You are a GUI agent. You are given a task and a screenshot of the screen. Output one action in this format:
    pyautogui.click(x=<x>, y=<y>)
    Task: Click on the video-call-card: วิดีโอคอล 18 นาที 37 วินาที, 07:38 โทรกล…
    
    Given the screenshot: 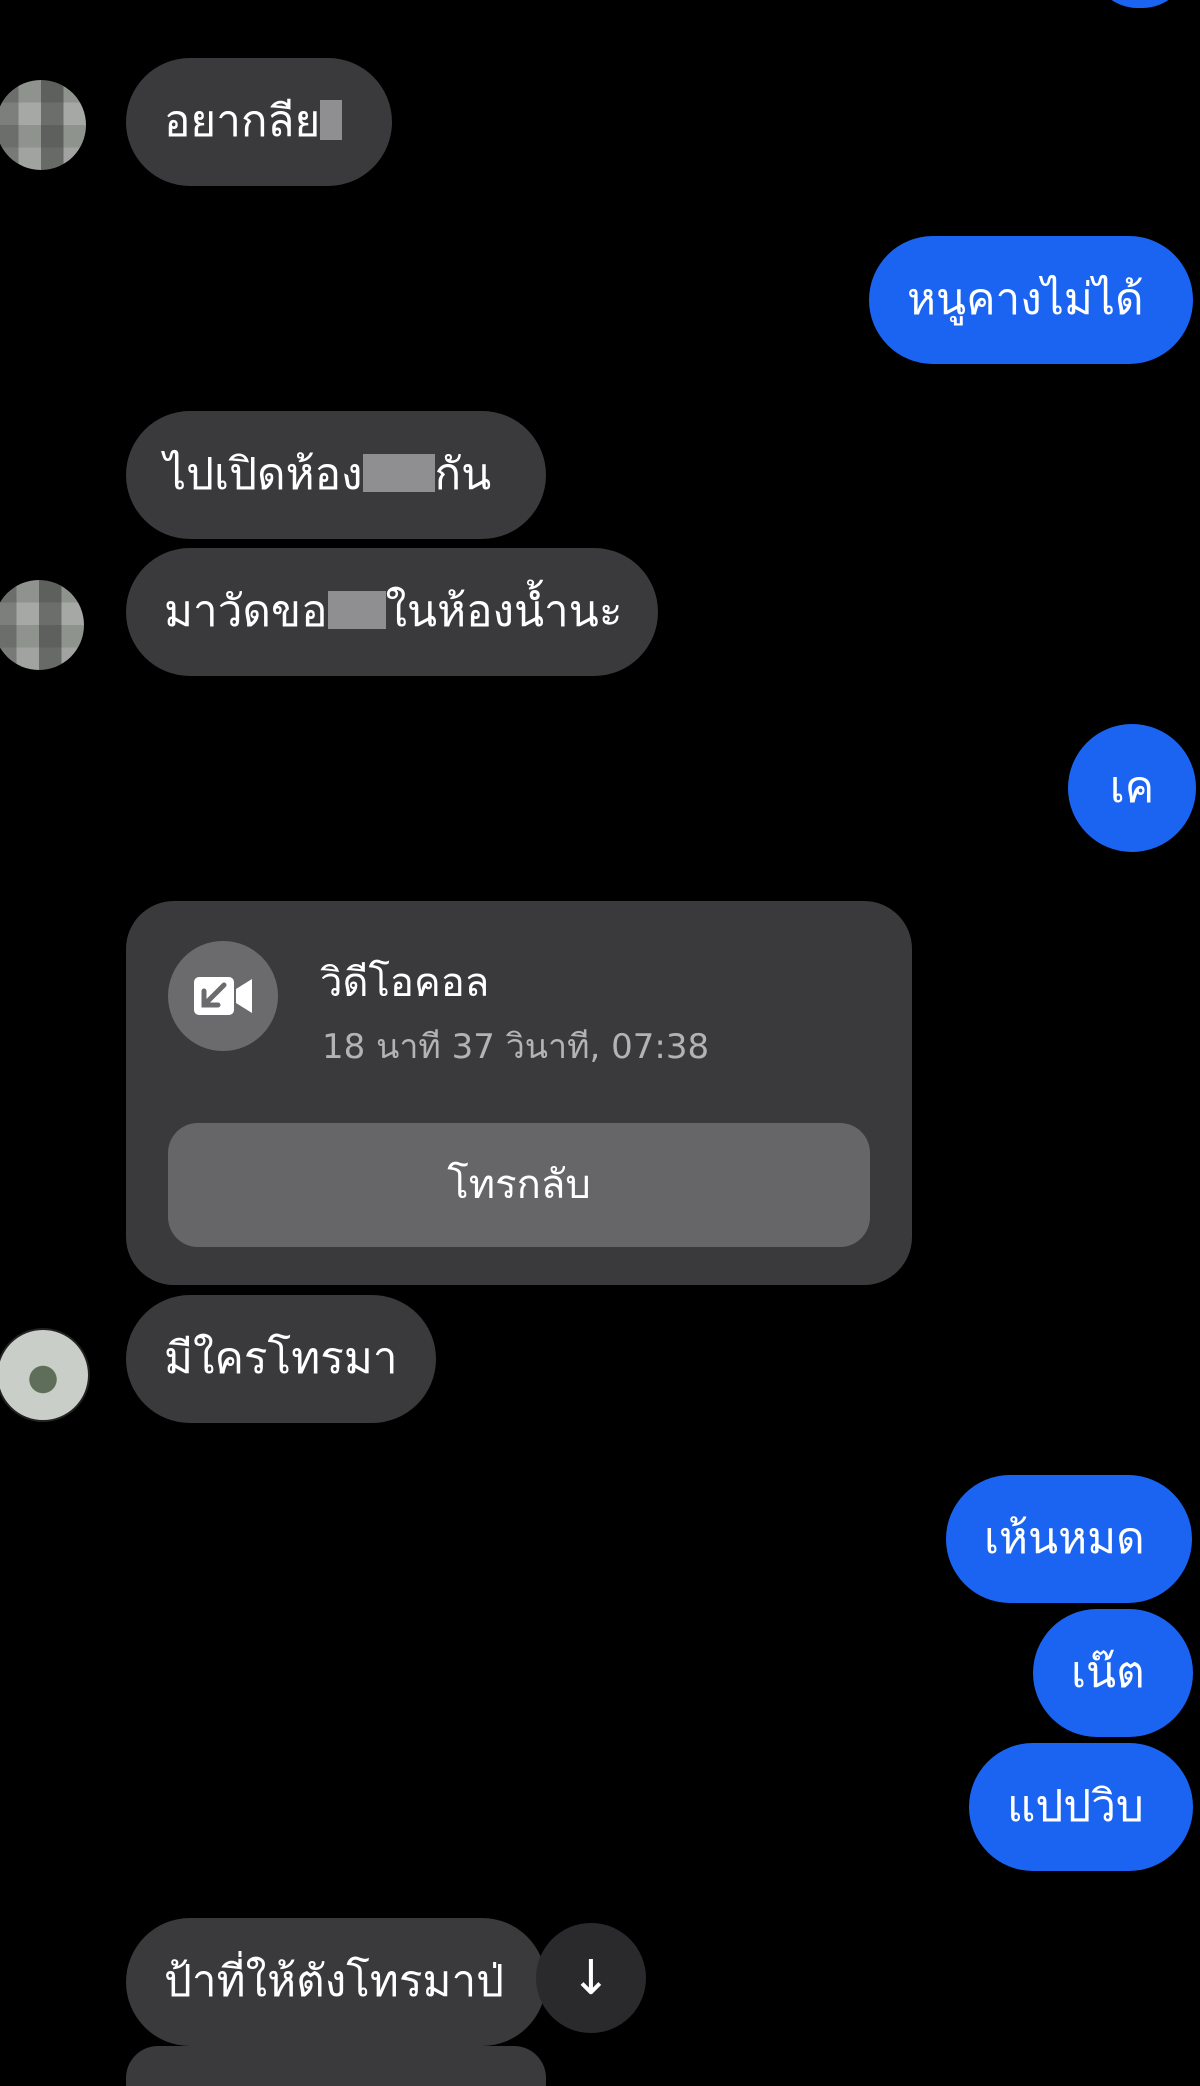 What is the action you would take?
    pyautogui.click(x=519, y=1093)
    